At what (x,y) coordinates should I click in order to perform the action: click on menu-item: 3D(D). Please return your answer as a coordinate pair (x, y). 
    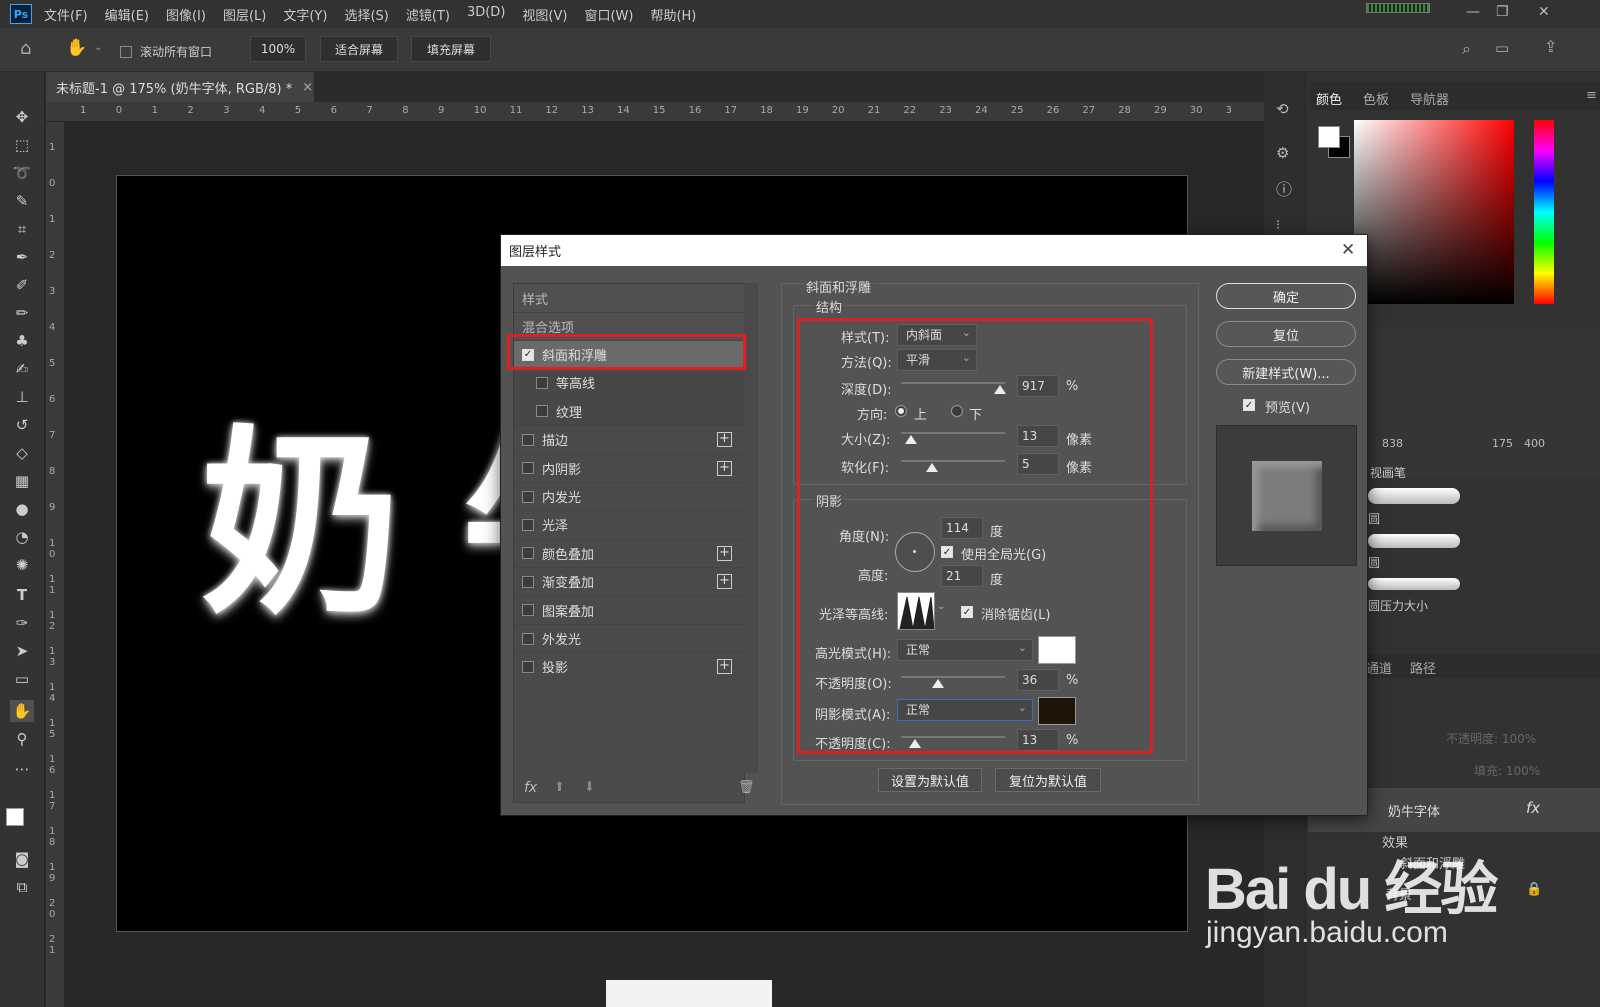
    Looking at the image, I should click on (486, 14).